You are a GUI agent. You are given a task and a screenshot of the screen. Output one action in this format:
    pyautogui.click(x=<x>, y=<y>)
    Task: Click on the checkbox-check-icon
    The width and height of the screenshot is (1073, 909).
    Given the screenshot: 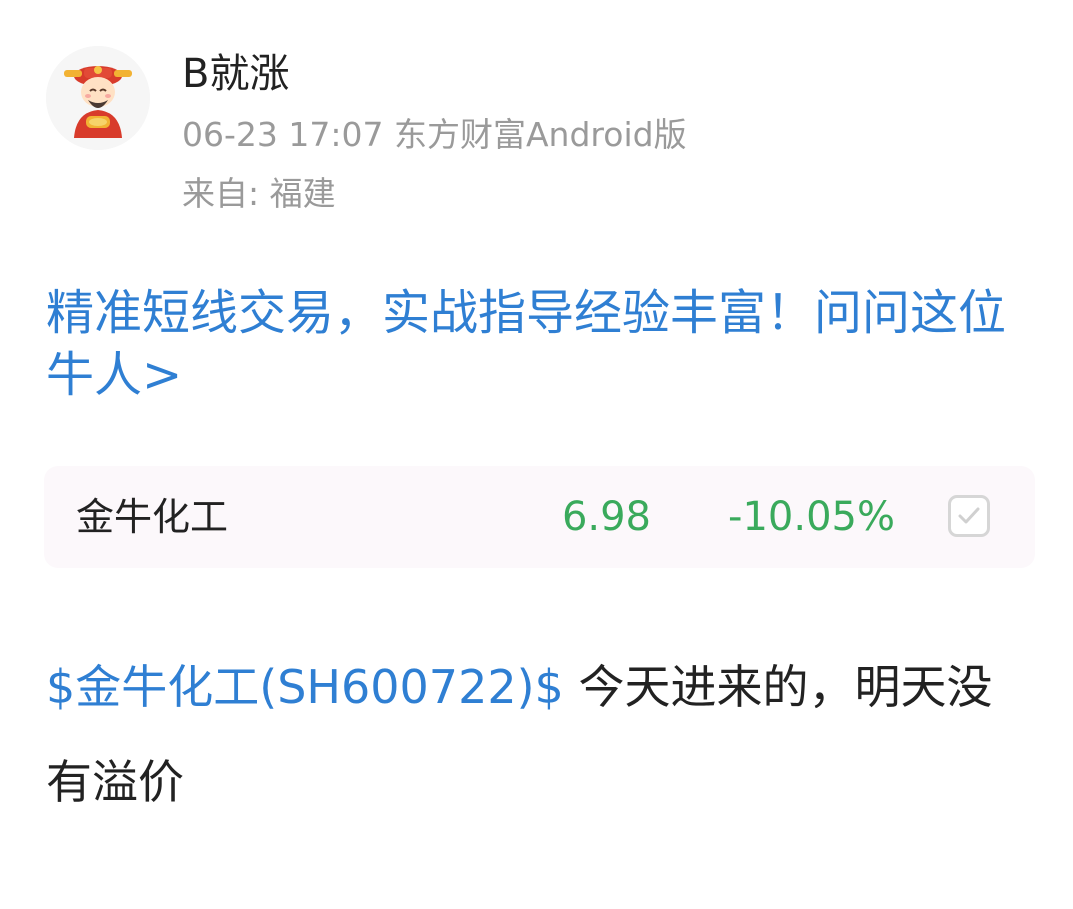 What is the action you would take?
    pyautogui.click(x=969, y=515)
    